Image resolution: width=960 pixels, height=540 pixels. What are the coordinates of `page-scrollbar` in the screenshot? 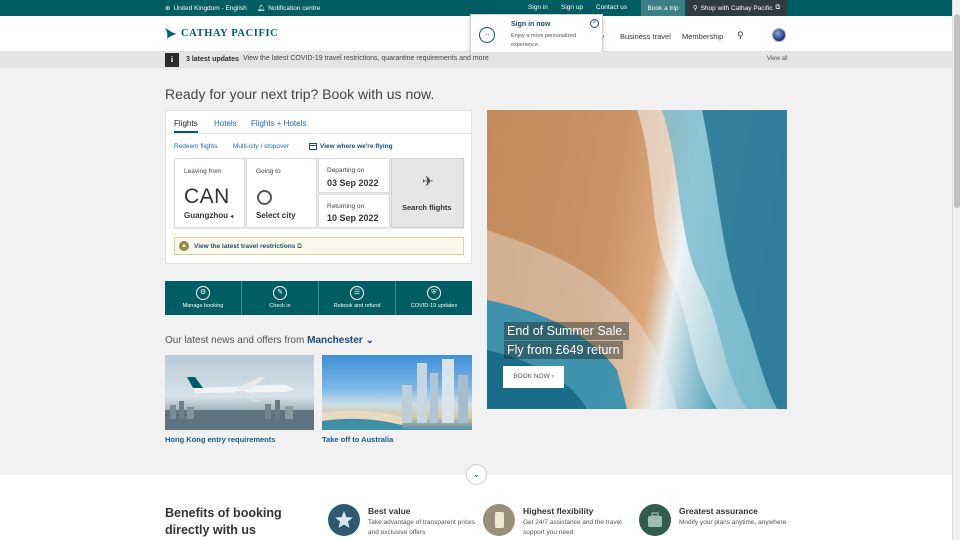 It's located at (956, 270).